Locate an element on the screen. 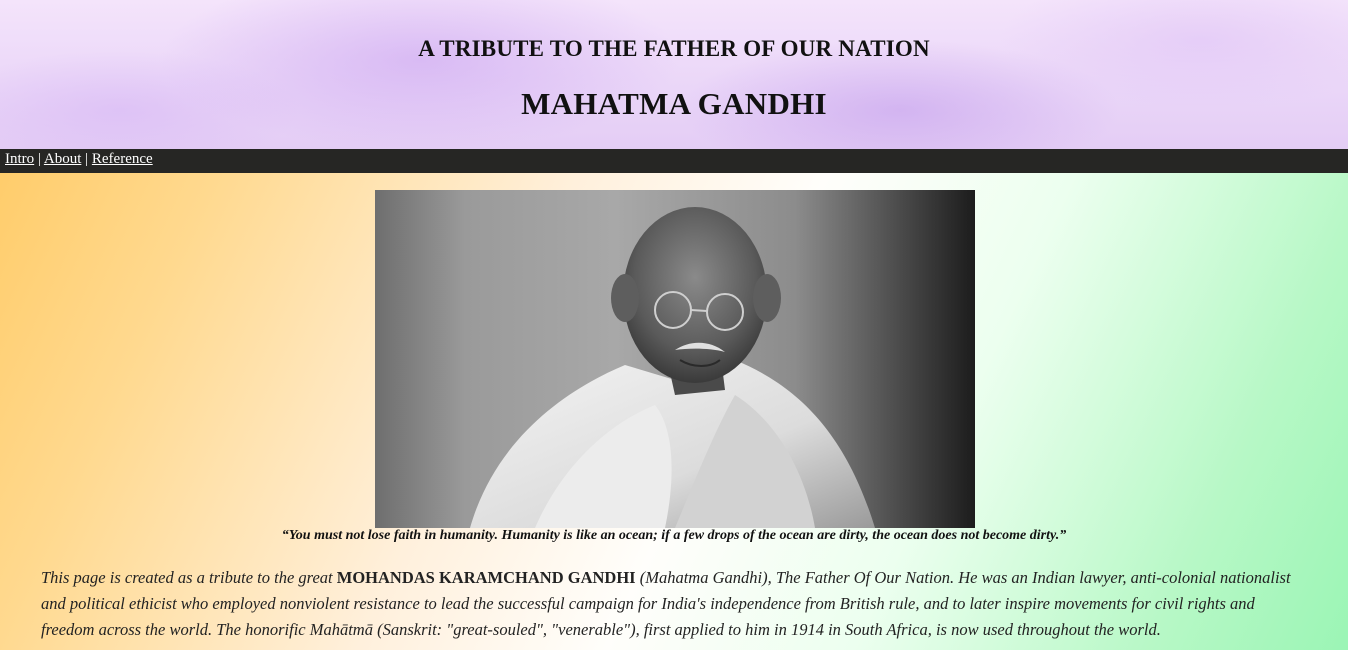 The image size is (1348, 650). page-title: MAHATMA GANDHI is located at coordinates (674, 103).